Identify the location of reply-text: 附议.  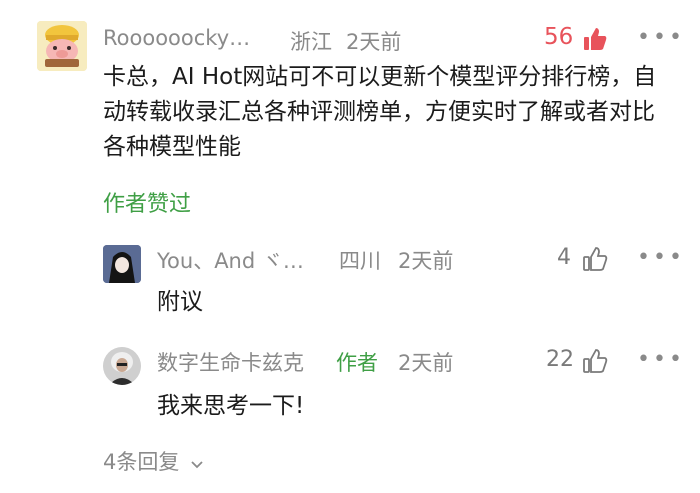
(180, 302).